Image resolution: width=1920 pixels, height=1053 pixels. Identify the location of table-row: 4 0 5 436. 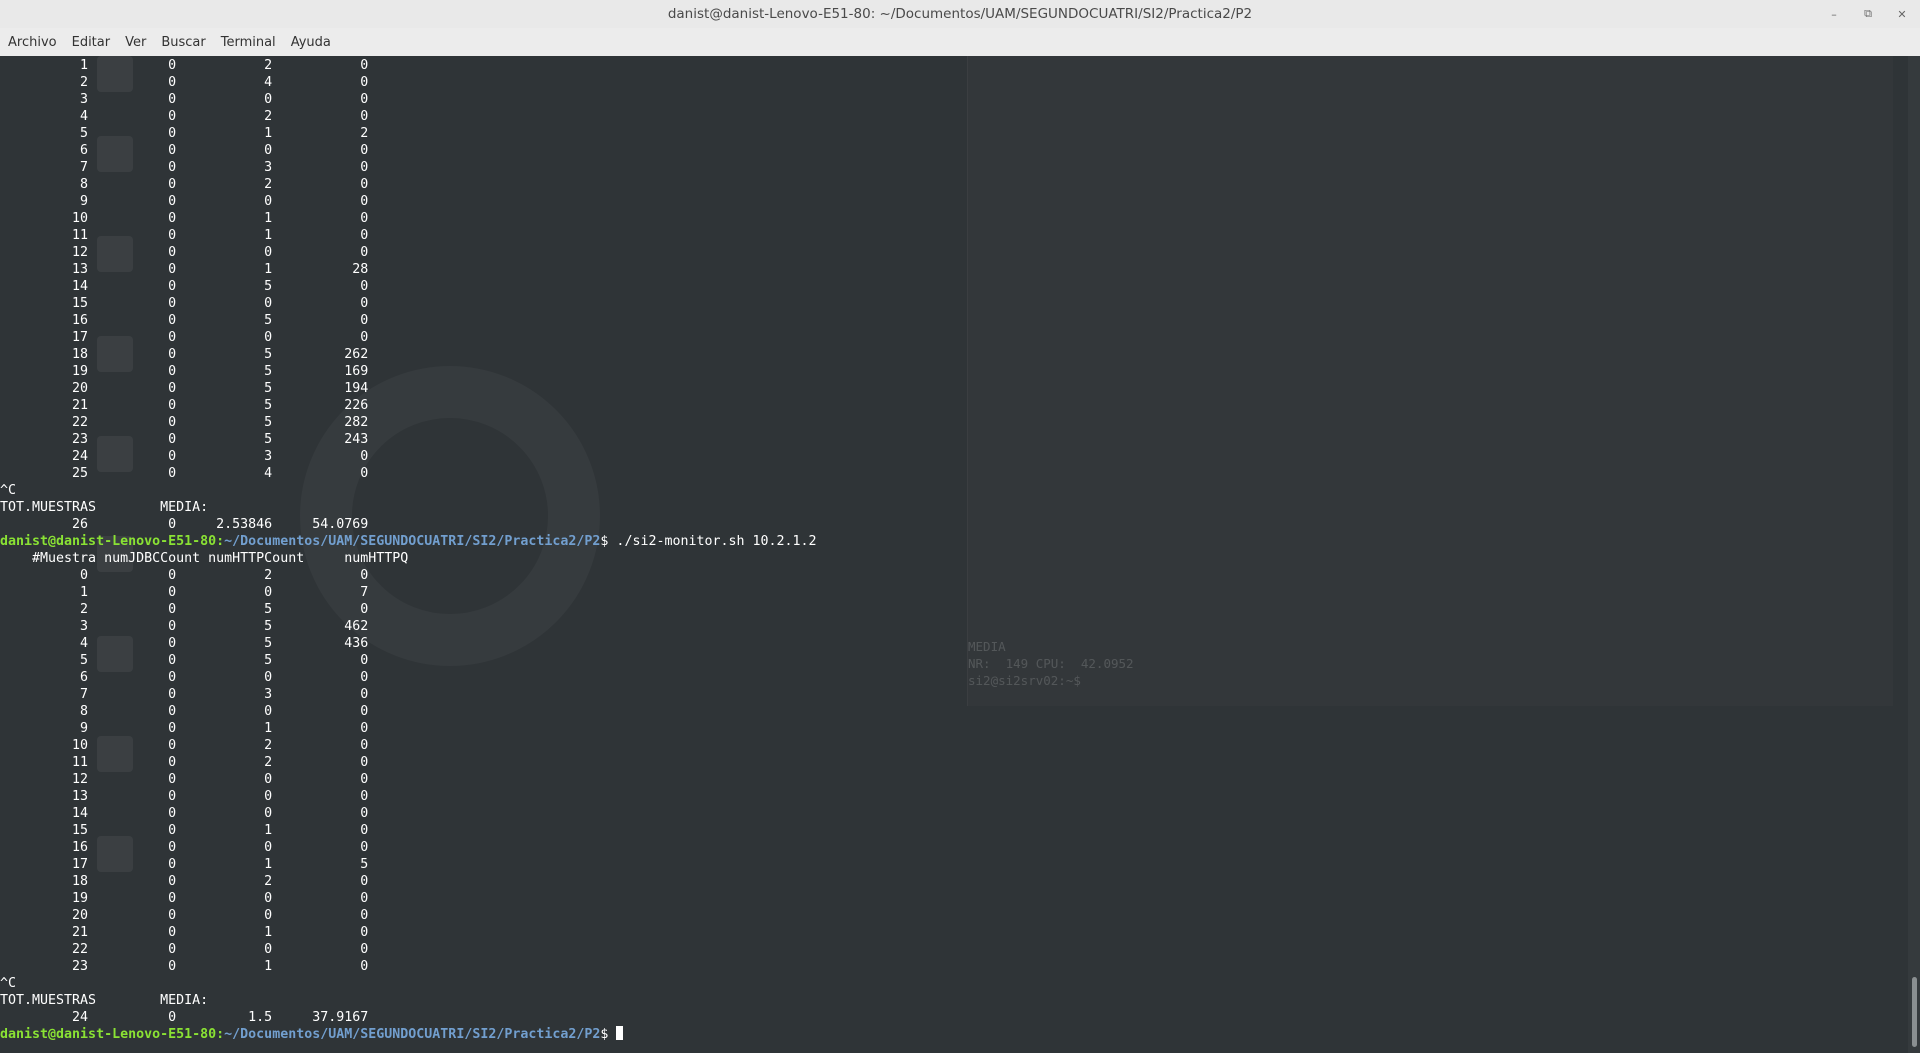
(184, 643).